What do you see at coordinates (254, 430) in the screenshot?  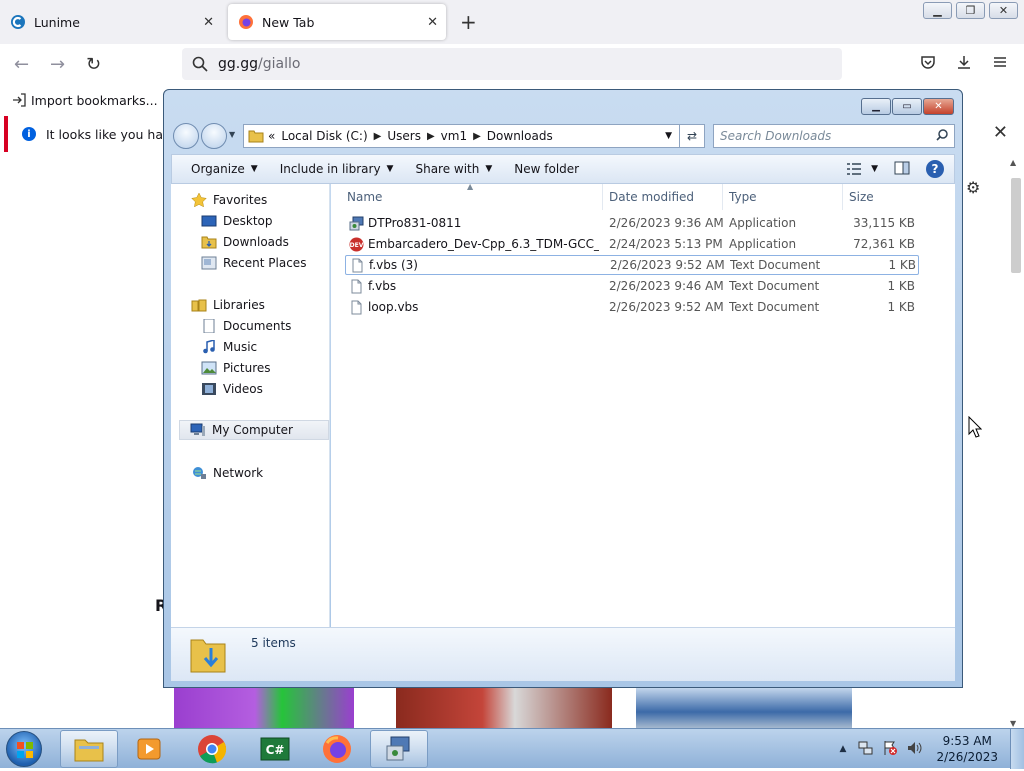 I see `nav-my-computer: My Computer` at bounding box center [254, 430].